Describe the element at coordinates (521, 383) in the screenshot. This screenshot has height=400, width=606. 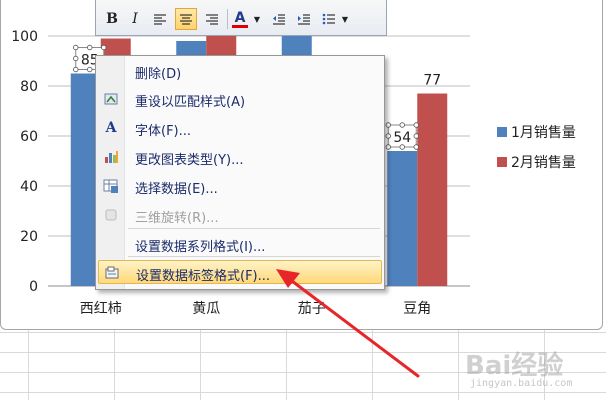
I see `watermark-url: jingyan.baidu.com` at that location.